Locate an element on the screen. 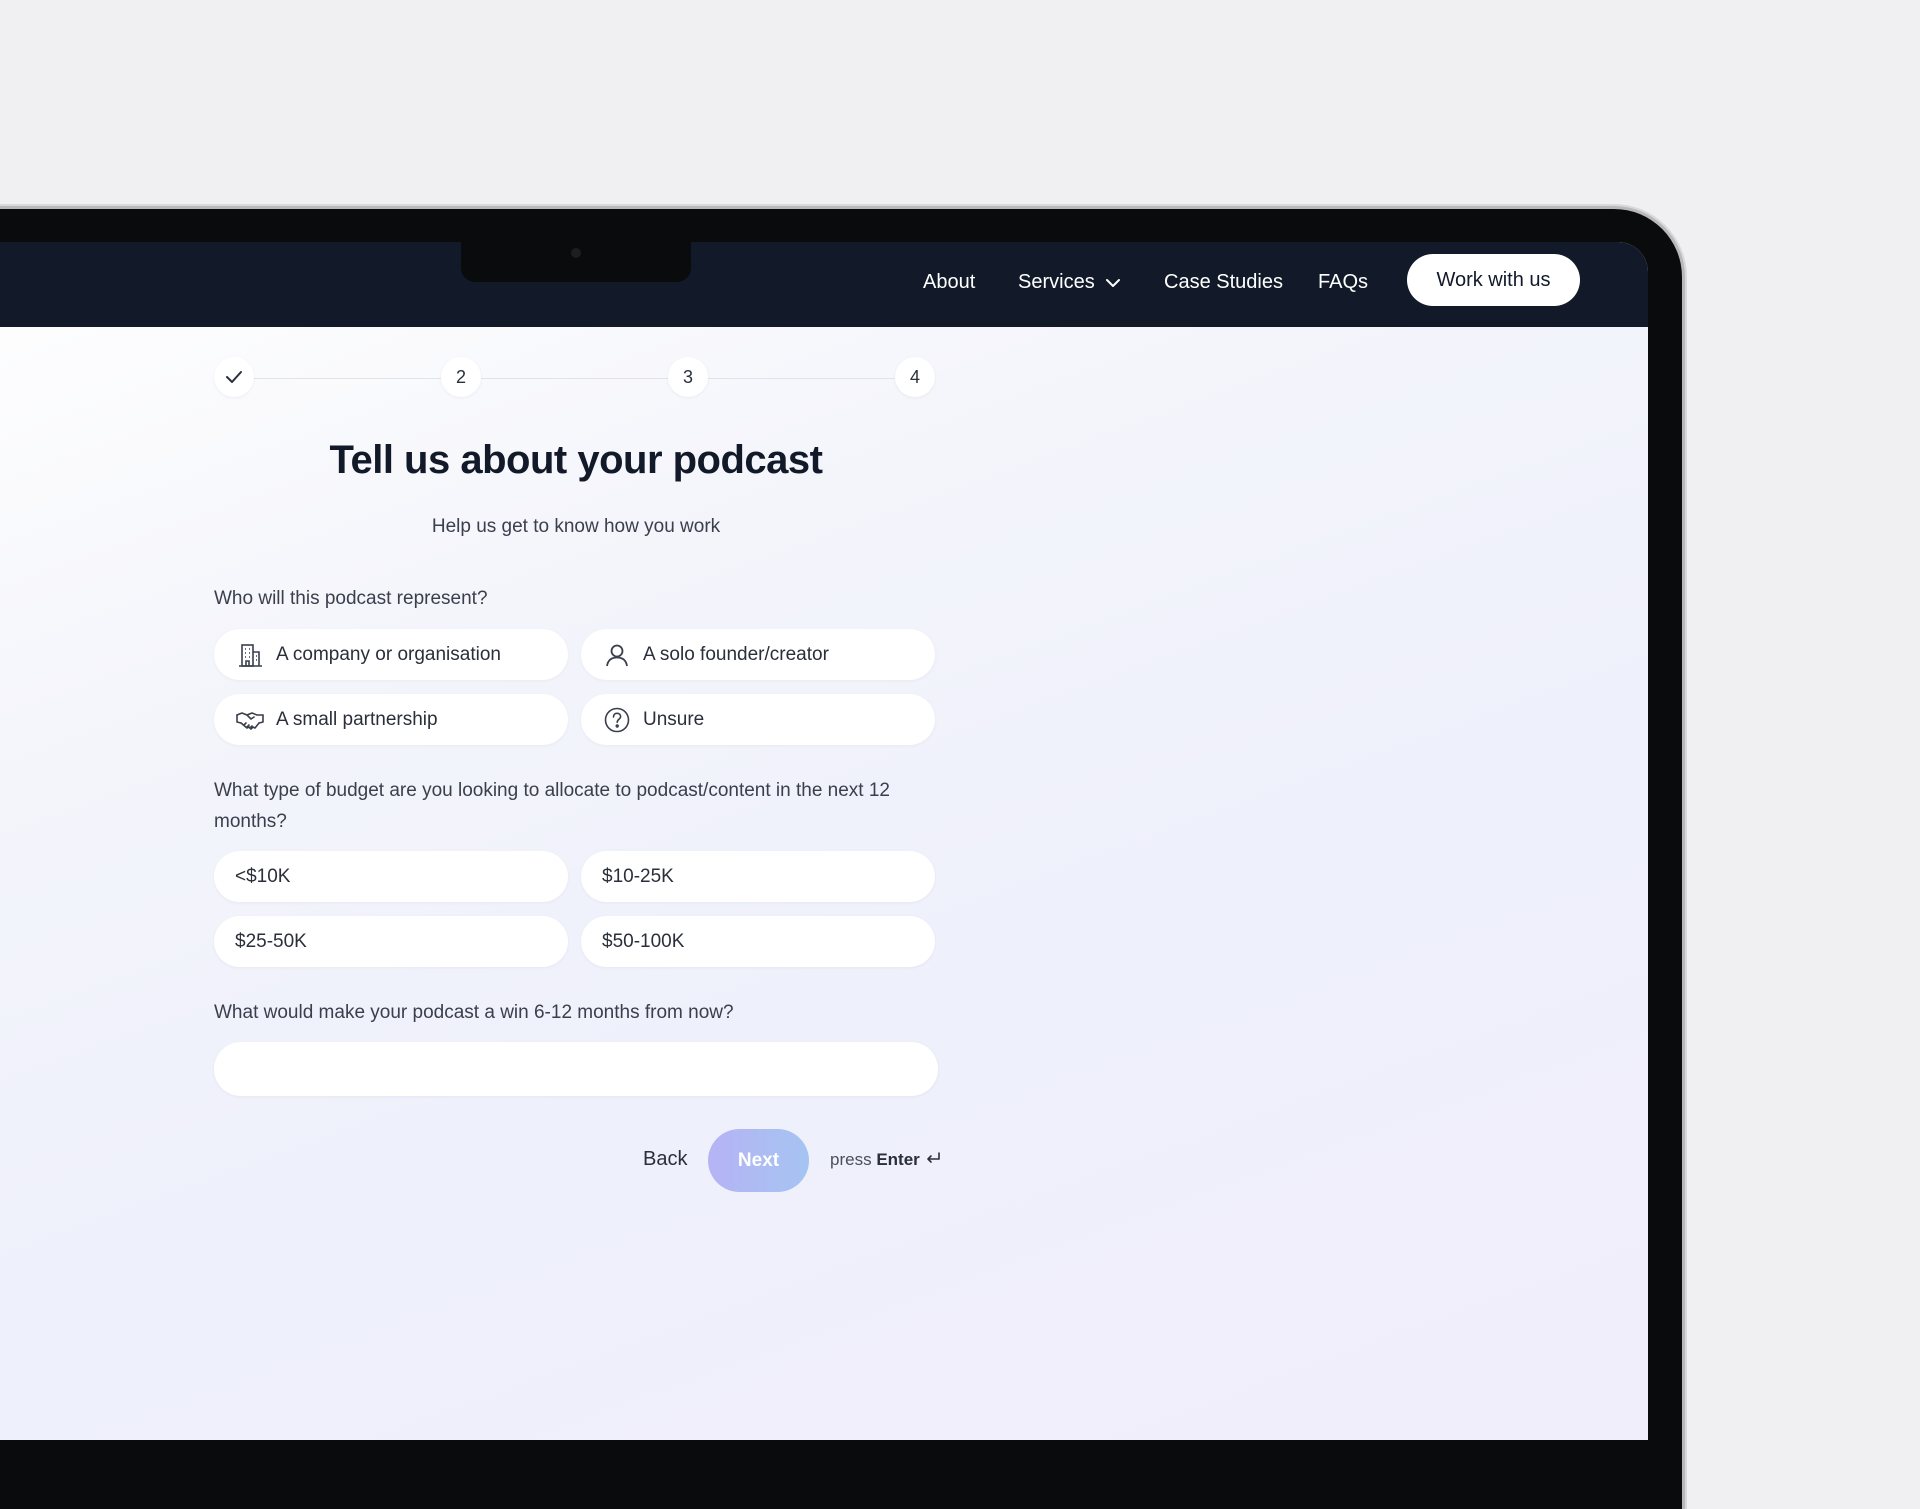 The width and height of the screenshot is (1920, 1509). step-4: 4 is located at coordinates (915, 377).